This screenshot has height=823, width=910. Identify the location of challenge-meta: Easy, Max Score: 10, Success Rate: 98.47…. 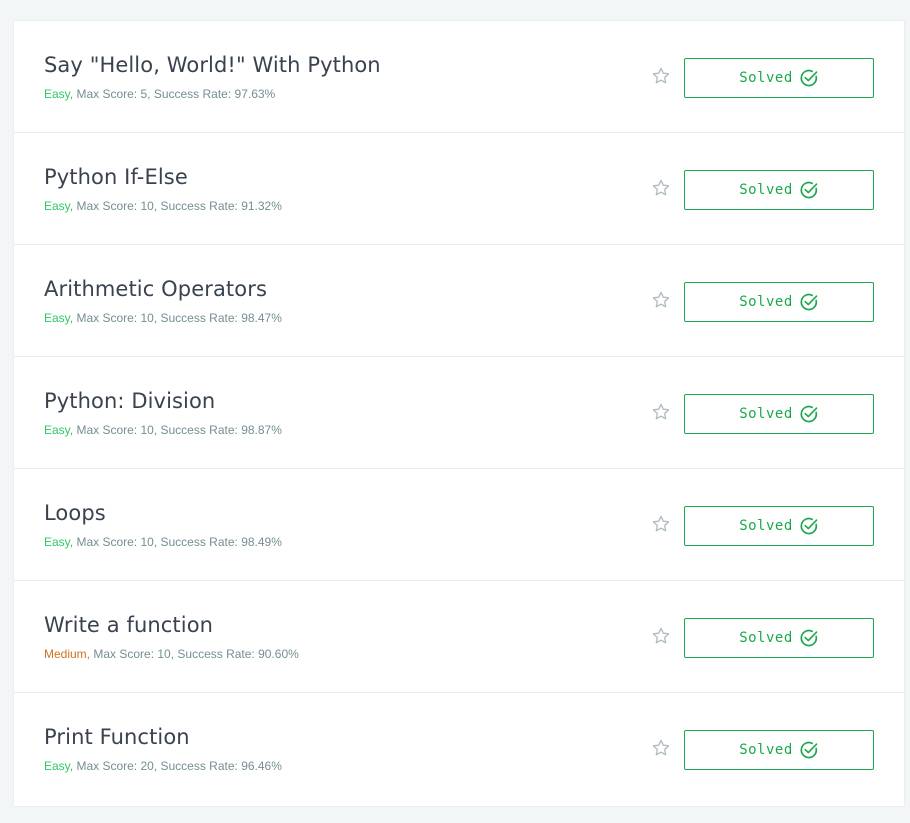
(163, 318).